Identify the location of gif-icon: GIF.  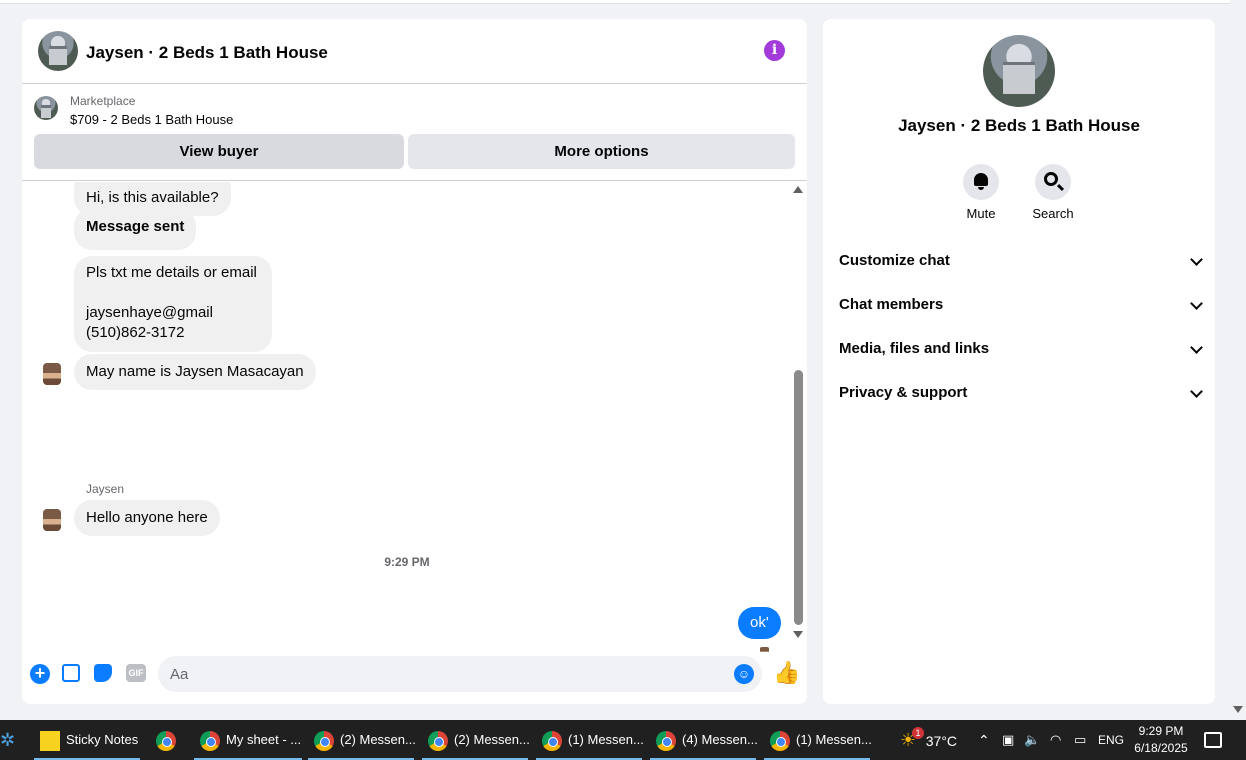
(136, 673).